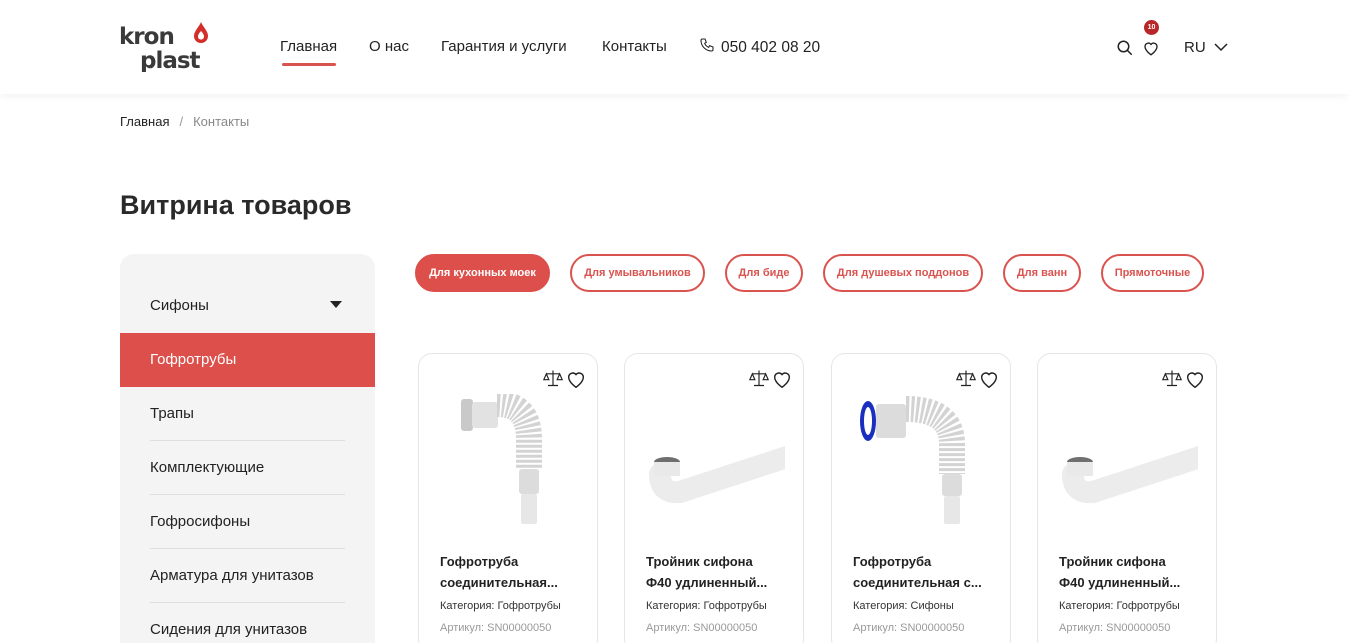 Image resolution: width=1349 pixels, height=643 pixels. What do you see at coordinates (146, 37) in the screenshot?
I see `svg-text: kron` at bounding box center [146, 37].